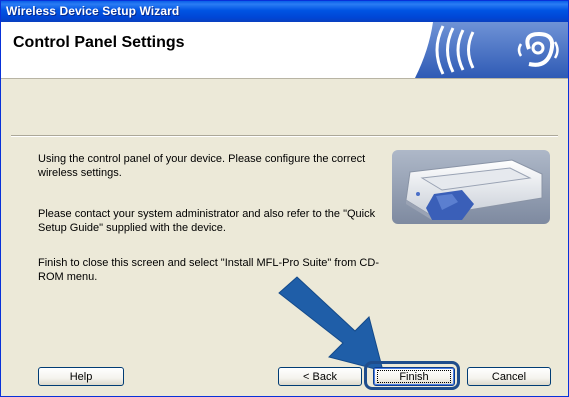 The height and width of the screenshot is (397, 569). Describe the element at coordinates (284, 50) in the screenshot. I see `wizard-header: Control Panel Settings` at that location.